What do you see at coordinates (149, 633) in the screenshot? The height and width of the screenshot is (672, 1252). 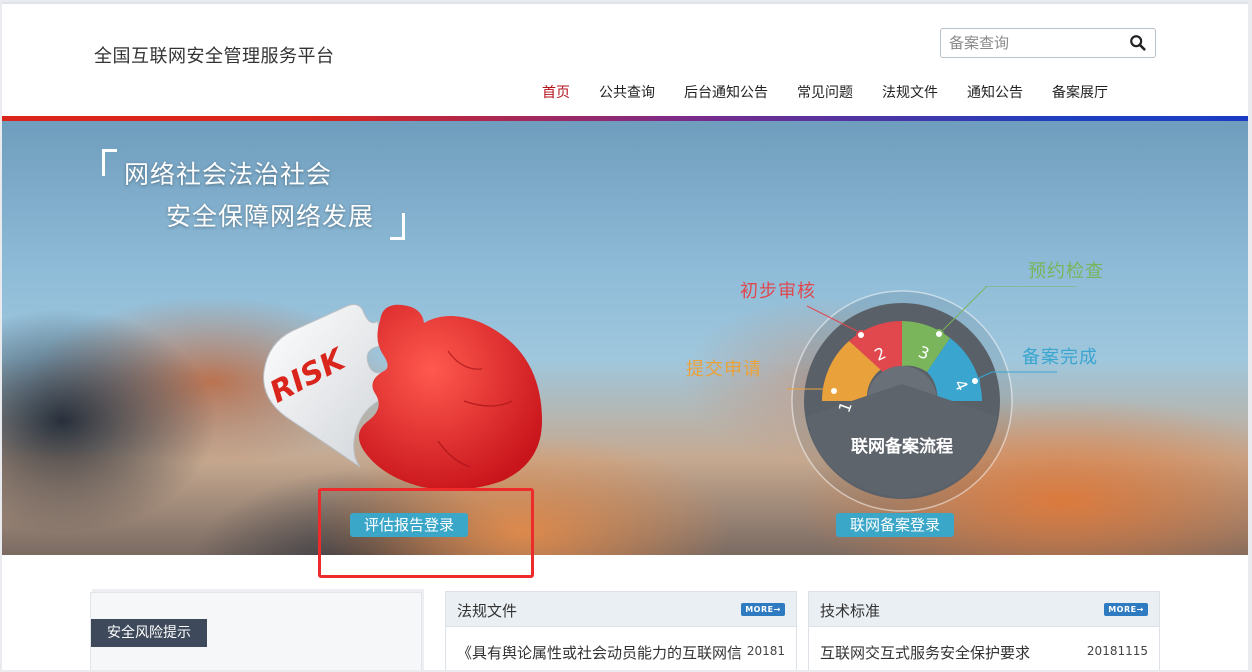 I see `risk-tips-tab: 安全风险提示` at bounding box center [149, 633].